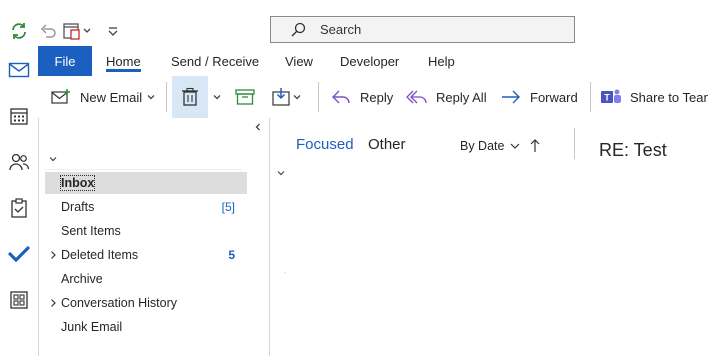  Describe the element at coordinates (231, 255) in the screenshot. I see `folder-count: 5` at that location.